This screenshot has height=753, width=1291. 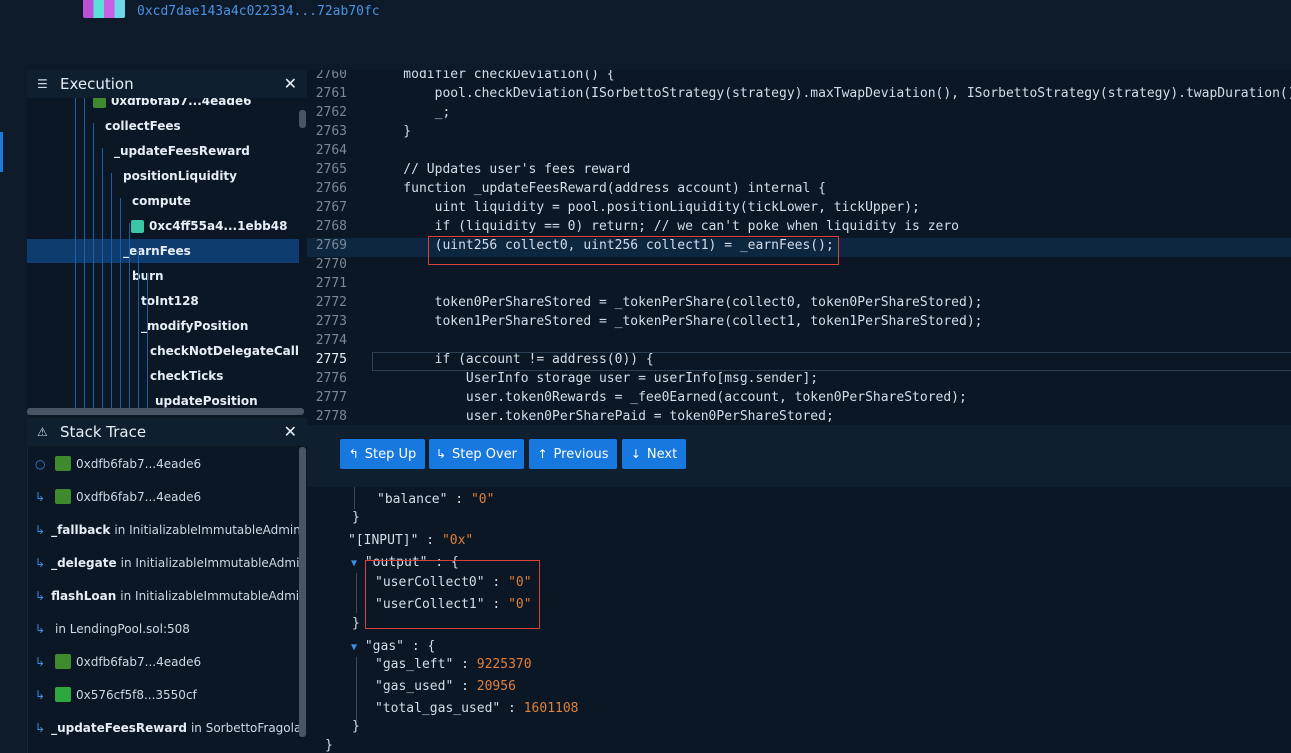 What do you see at coordinates (81, 529) in the screenshot?
I see `stack-item-function: _fallback` at bounding box center [81, 529].